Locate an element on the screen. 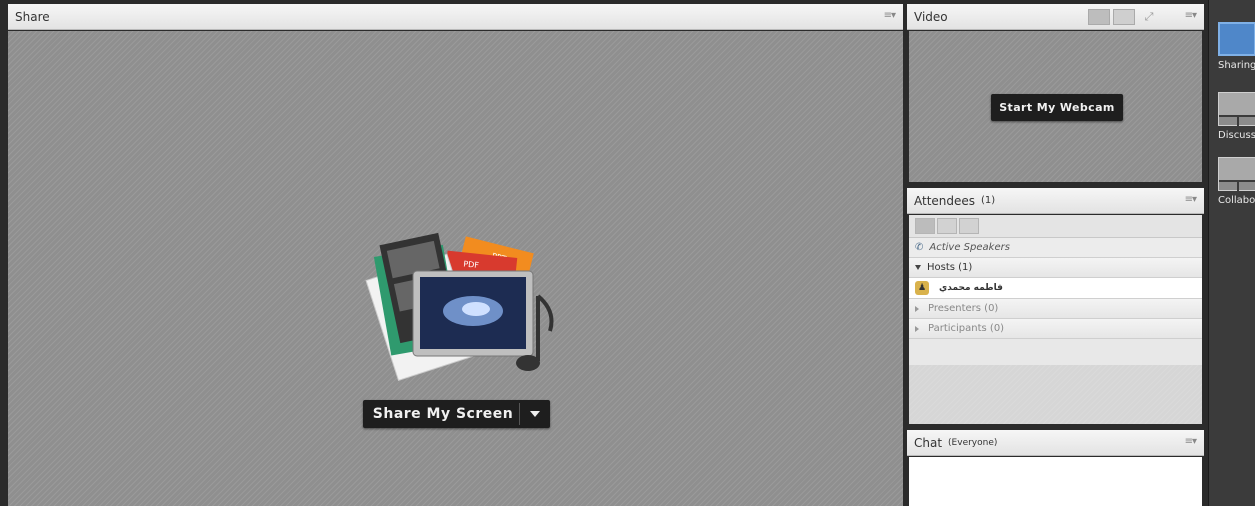  layout-sharing: Sharing is located at coordinates (1236, 46).